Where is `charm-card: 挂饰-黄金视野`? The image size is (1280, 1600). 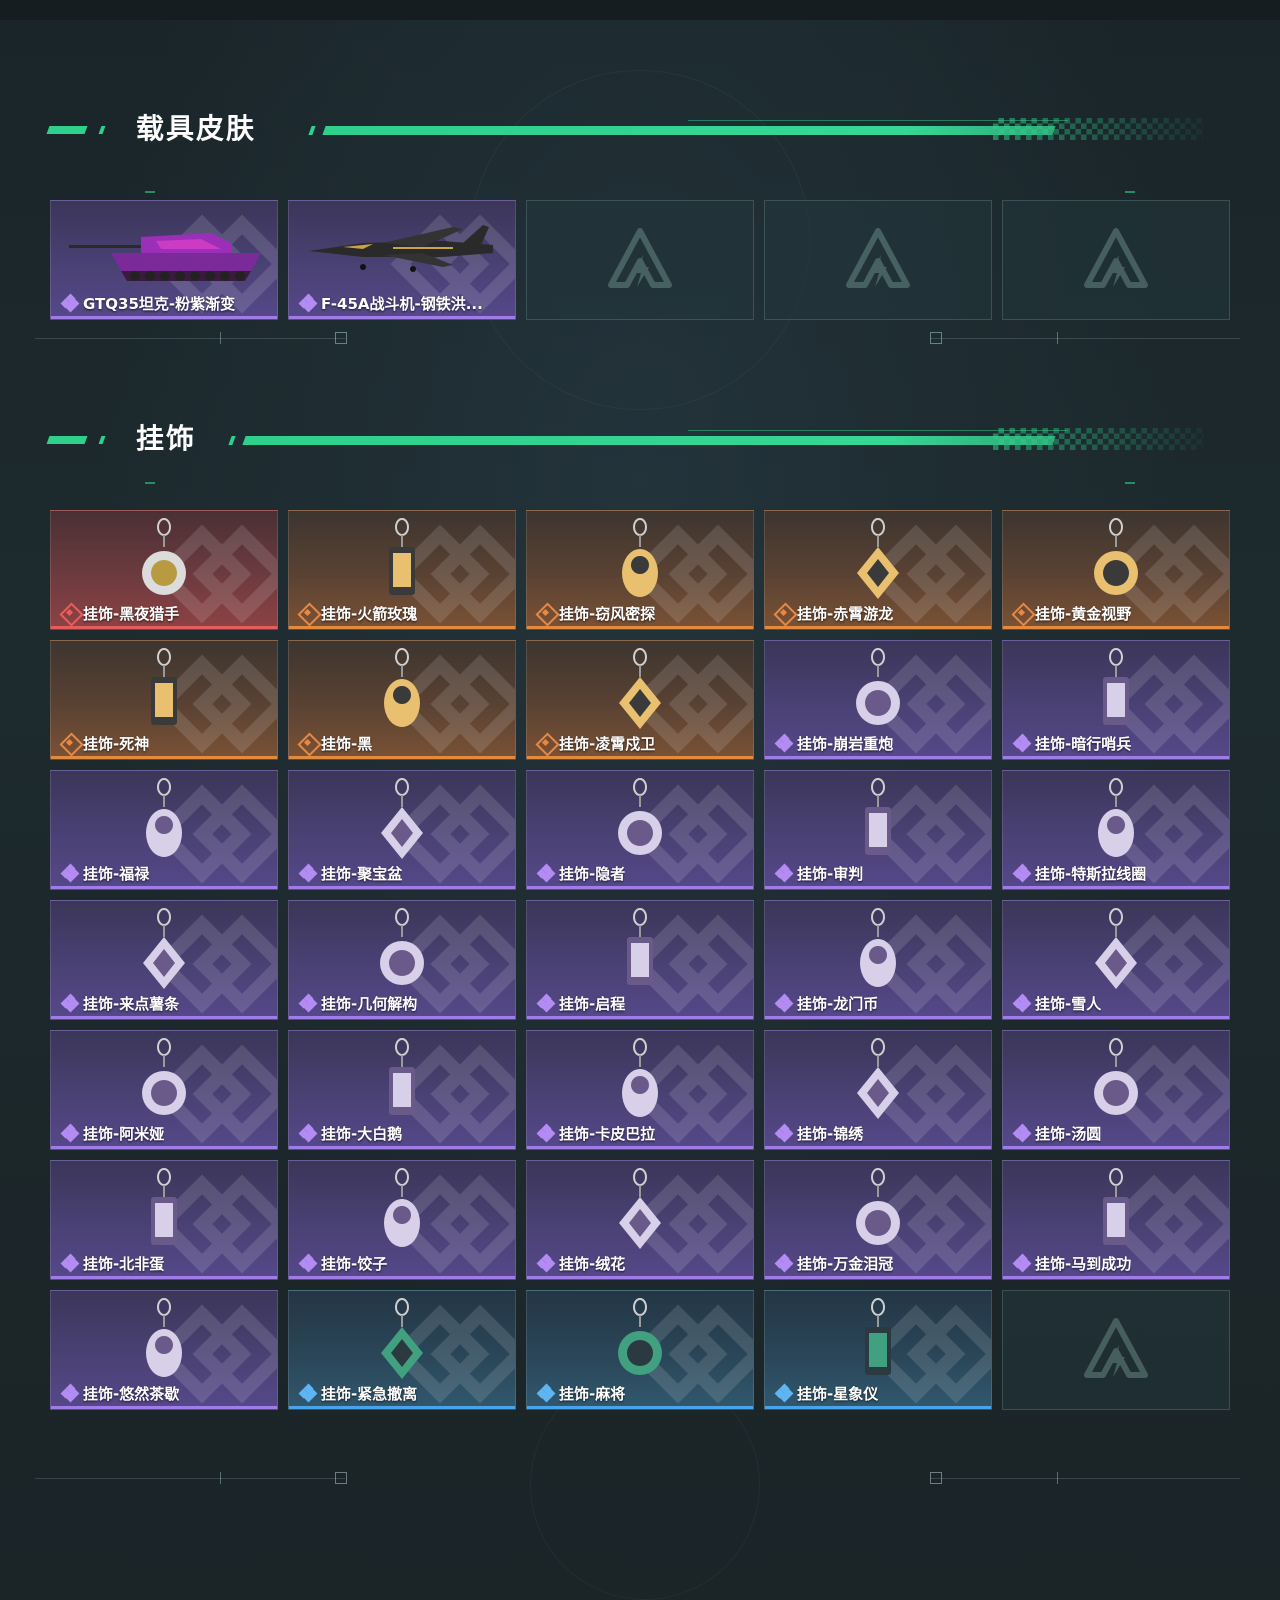
charm-card: 挂饰-黄金视野 is located at coordinates (1116, 570).